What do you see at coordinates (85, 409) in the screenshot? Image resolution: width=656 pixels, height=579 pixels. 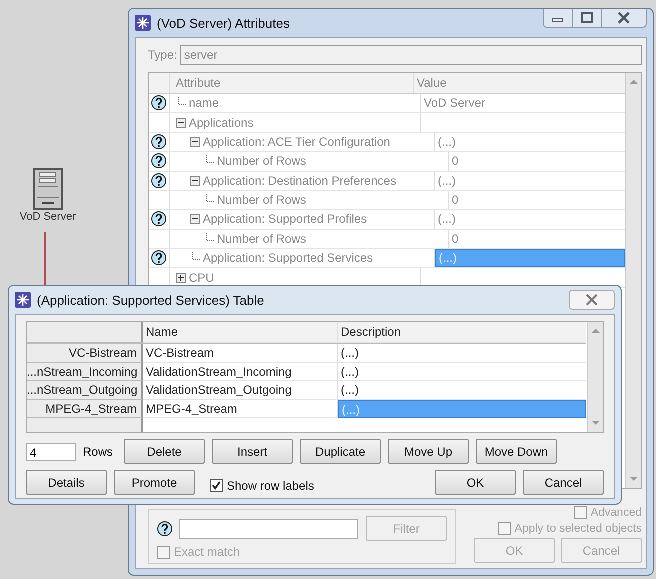 I see `row-label: MPEG-4_Stream` at bounding box center [85, 409].